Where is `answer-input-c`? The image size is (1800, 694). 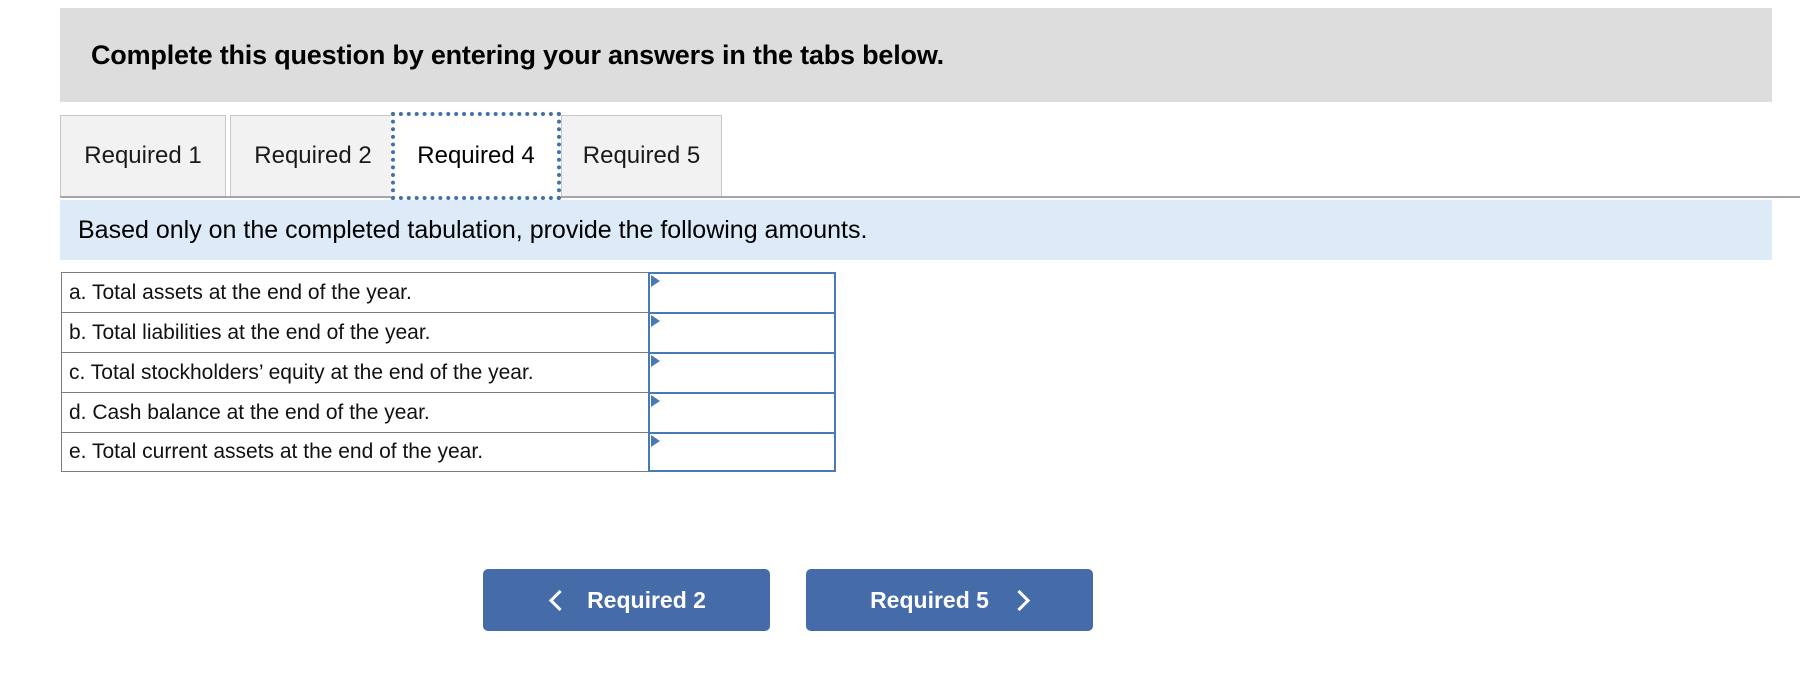 answer-input-c is located at coordinates (742, 373).